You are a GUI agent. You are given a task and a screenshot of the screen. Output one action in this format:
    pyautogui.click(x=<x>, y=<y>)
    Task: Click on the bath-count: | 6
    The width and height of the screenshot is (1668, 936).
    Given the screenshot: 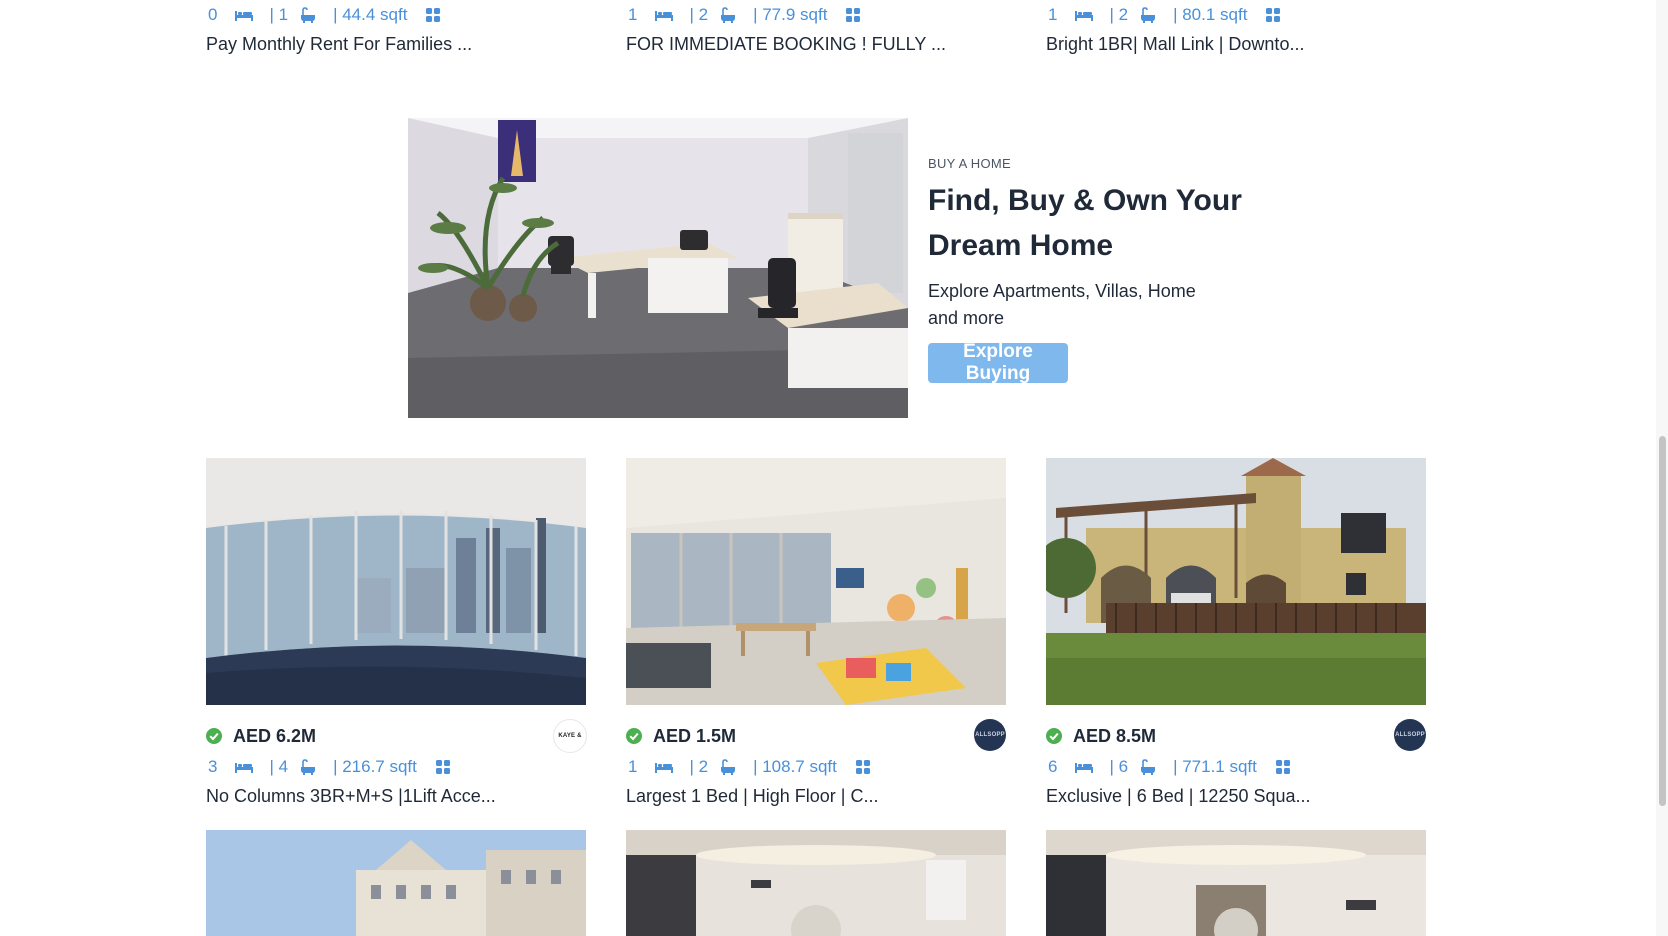 What is the action you would take?
    pyautogui.click(x=1119, y=766)
    